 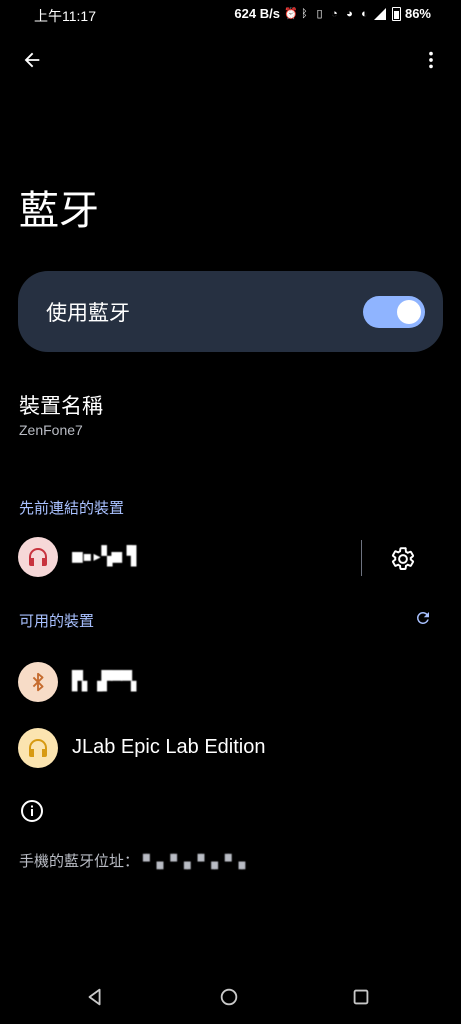 I want to click on system-nav-bar, so click(x=230, y=997).